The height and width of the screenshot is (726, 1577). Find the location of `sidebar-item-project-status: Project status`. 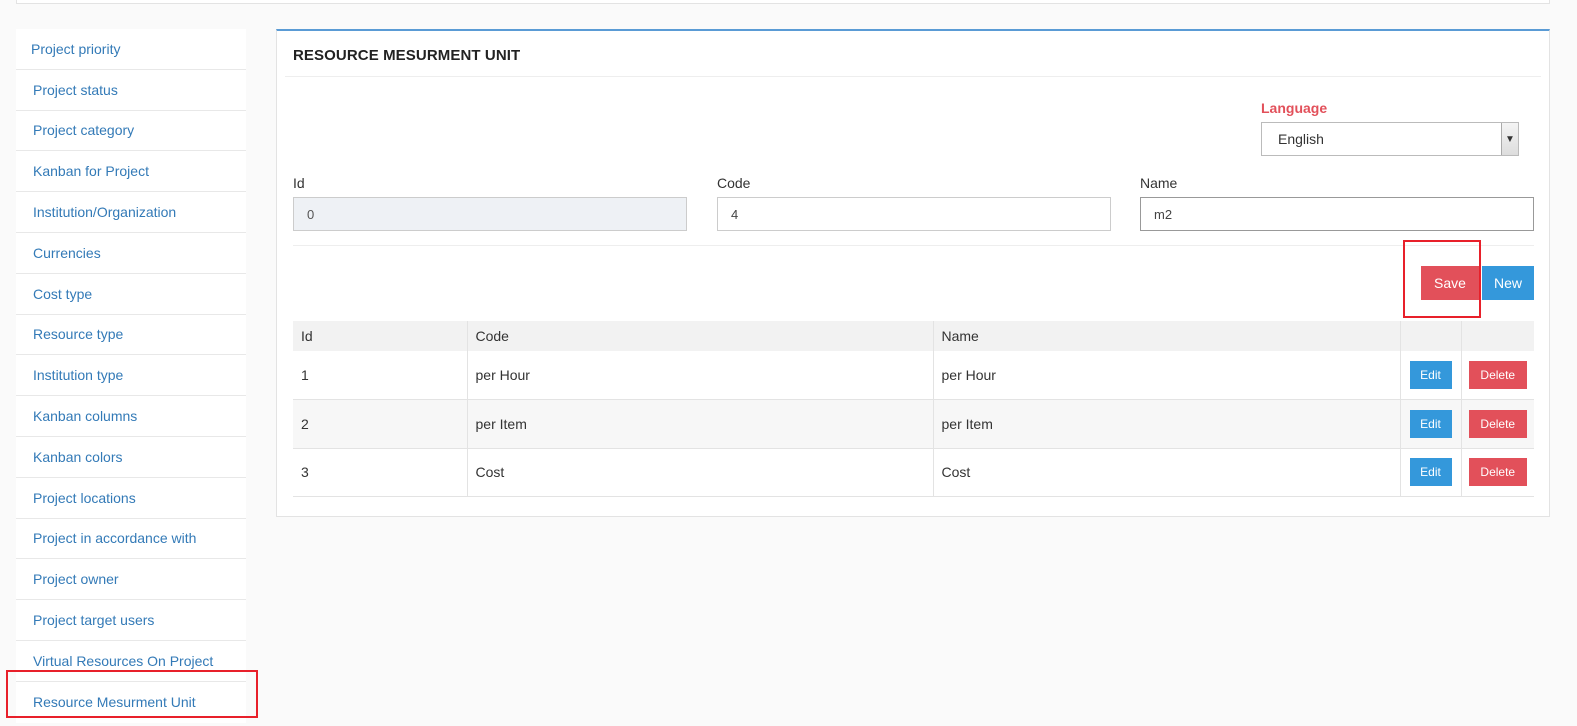

sidebar-item-project-status: Project status is located at coordinates (131, 90).